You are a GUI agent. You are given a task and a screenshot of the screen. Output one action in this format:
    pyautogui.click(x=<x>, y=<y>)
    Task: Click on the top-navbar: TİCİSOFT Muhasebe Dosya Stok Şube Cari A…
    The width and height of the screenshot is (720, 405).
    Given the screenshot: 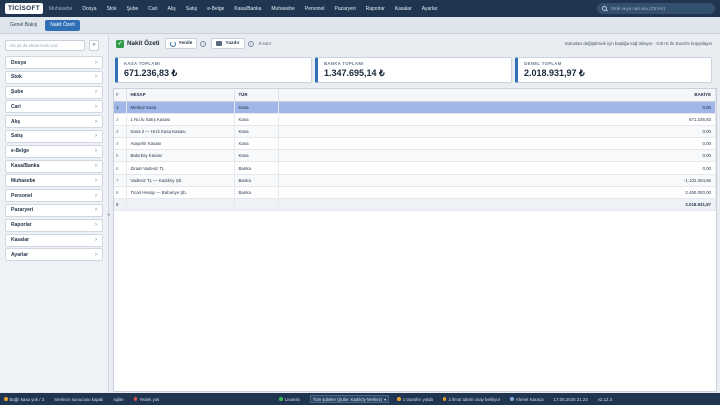 What is the action you would take?
    pyautogui.click(x=360, y=8)
    